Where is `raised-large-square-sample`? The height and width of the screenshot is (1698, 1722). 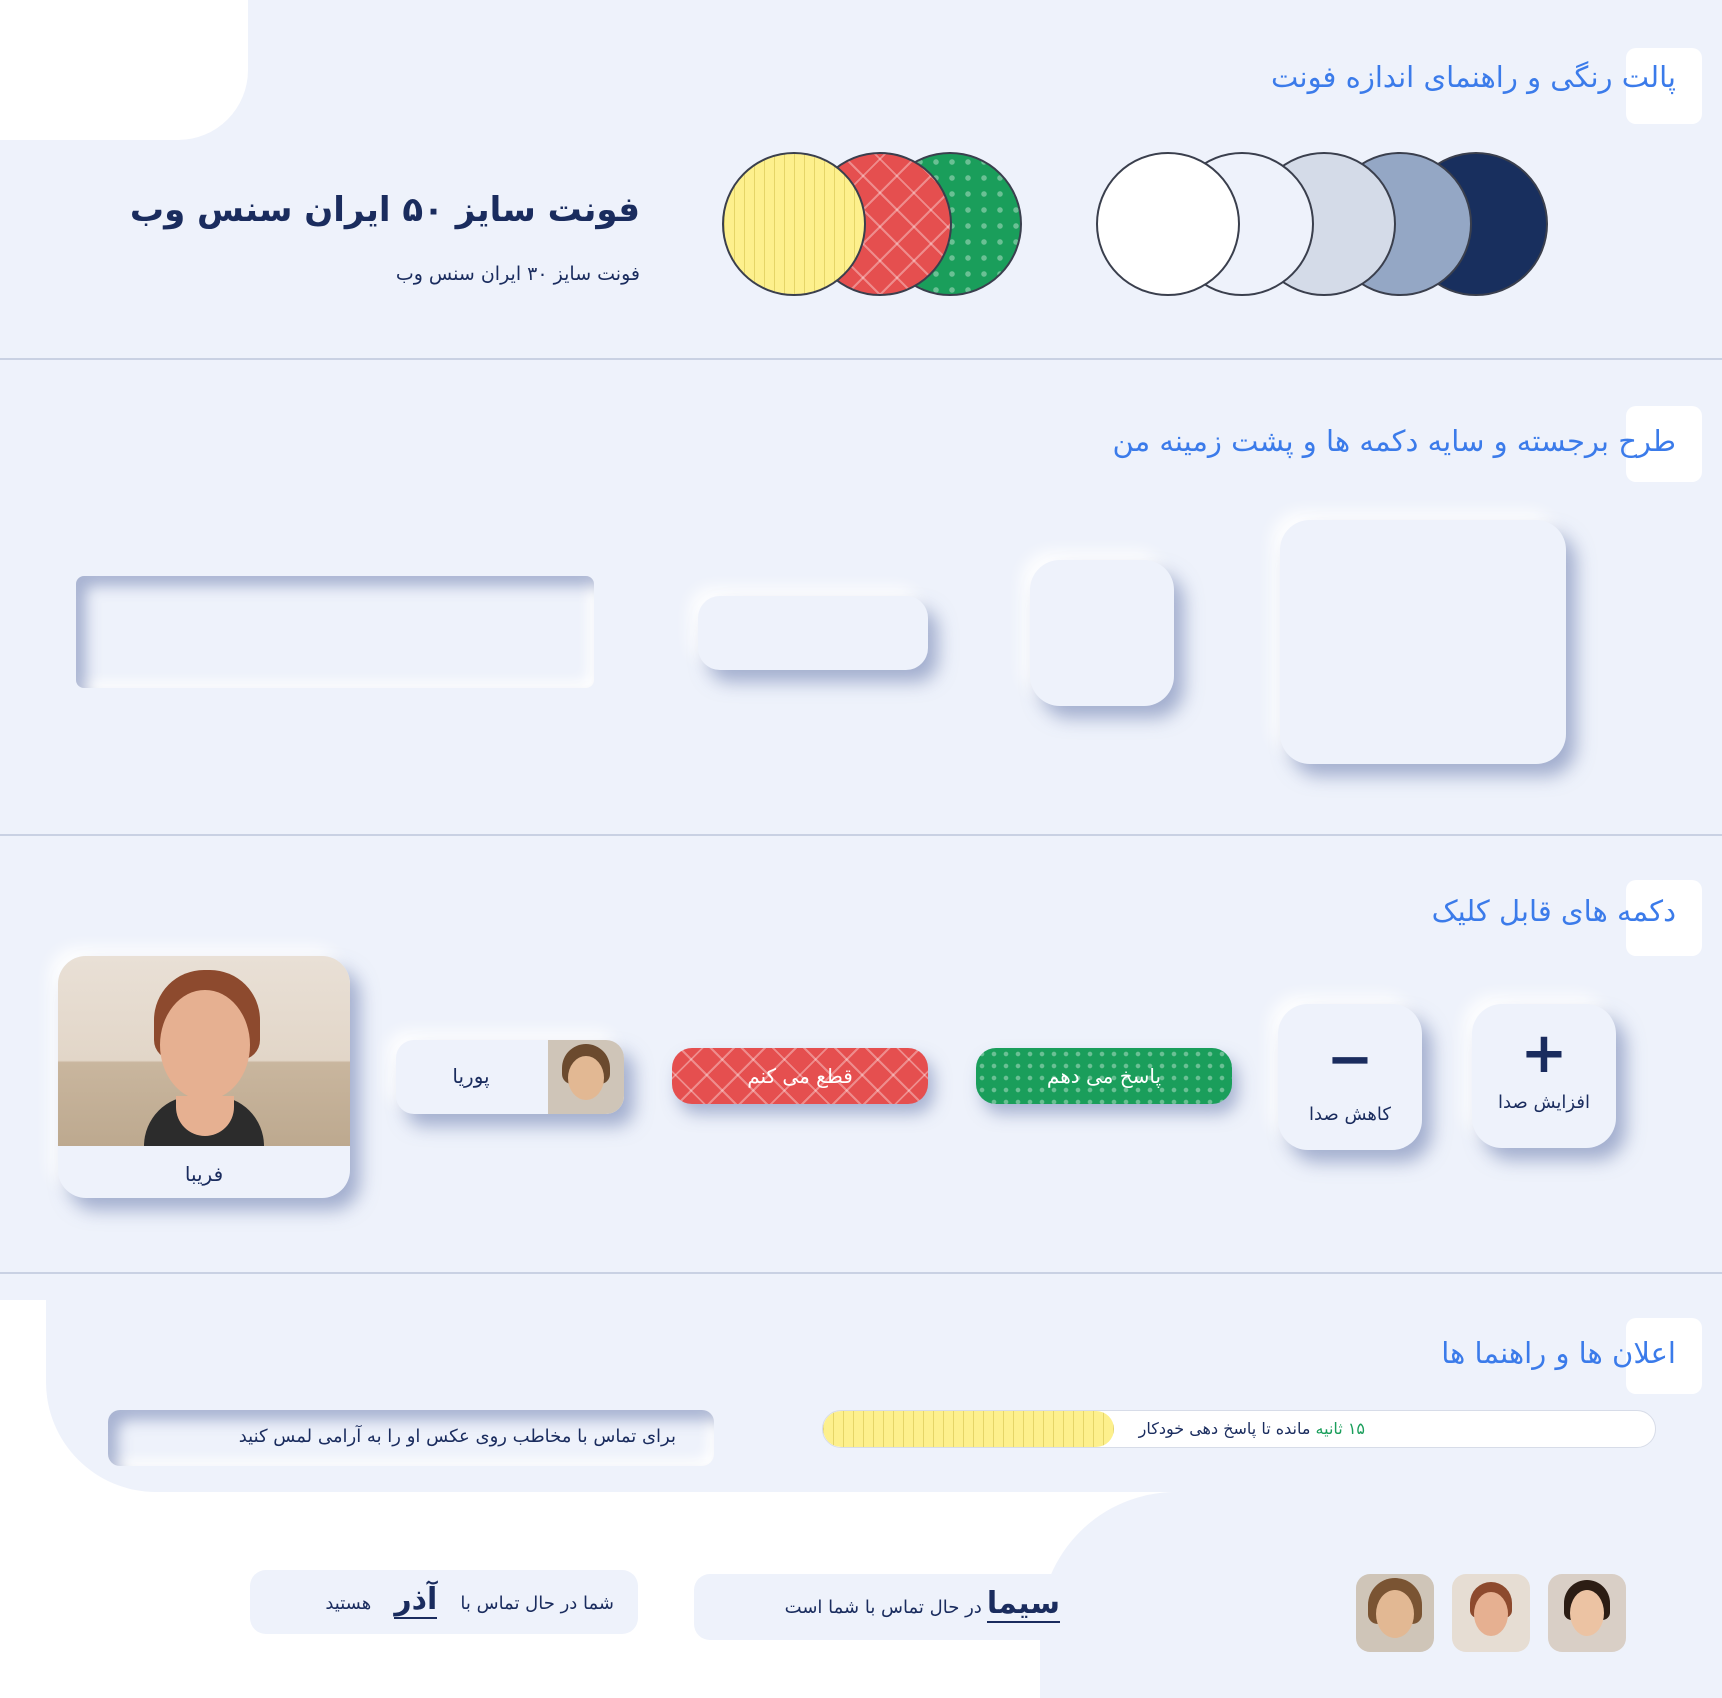
raised-large-square-sample is located at coordinates (1423, 642).